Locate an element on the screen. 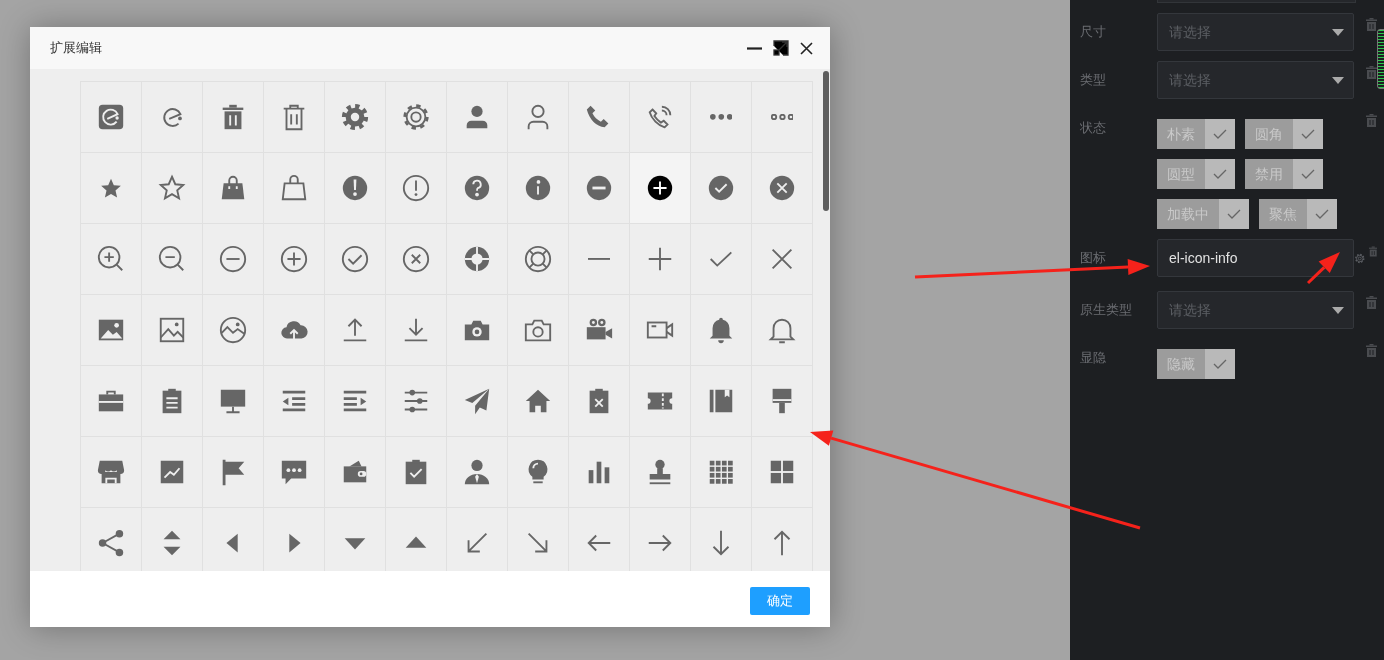 This screenshot has height=660, width=1384. field-label: 类型 is located at coordinates (1093, 80).